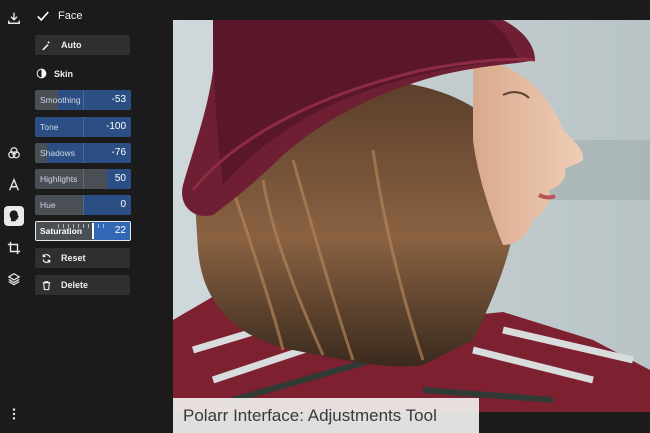 Image resolution: width=650 pixels, height=433 pixels. What do you see at coordinates (14, 18) in the screenshot?
I see `download-icon` at bounding box center [14, 18].